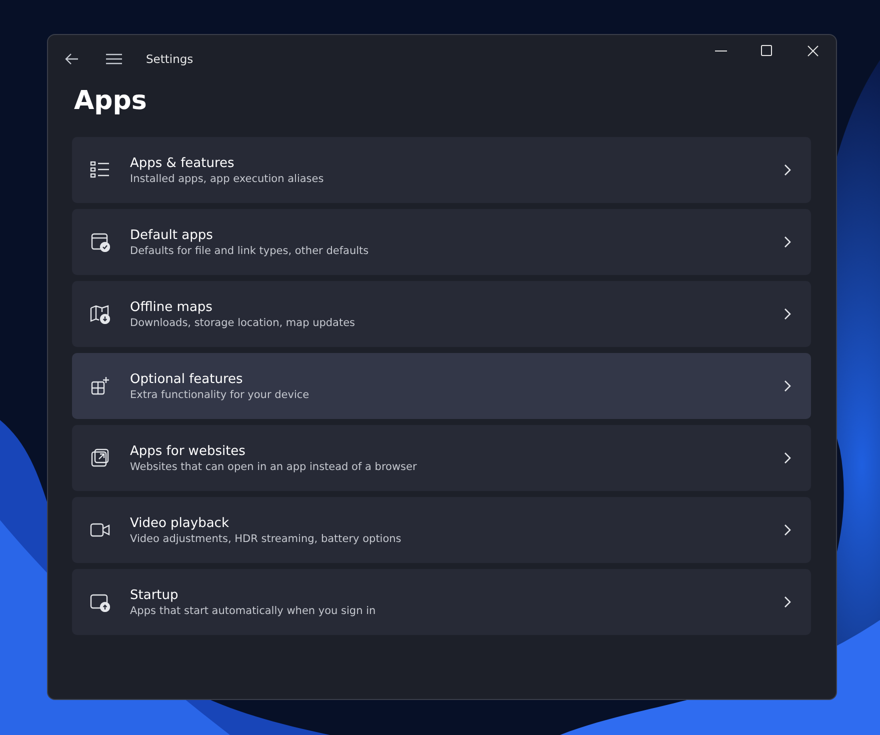  What do you see at coordinates (170, 59) in the screenshot?
I see `window-title: Settings` at bounding box center [170, 59].